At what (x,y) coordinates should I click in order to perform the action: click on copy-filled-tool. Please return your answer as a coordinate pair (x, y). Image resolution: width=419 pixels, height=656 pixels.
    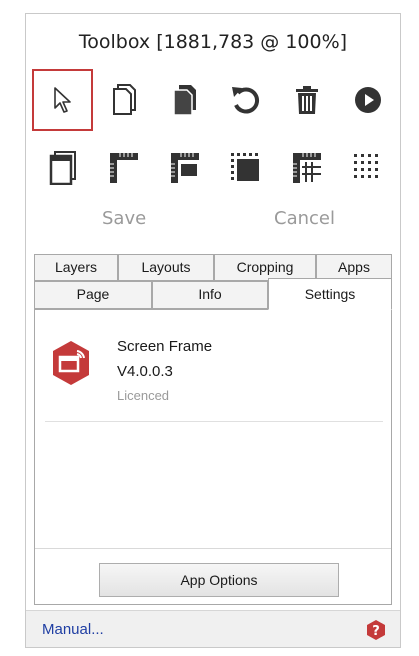
    Looking at the image, I should click on (184, 100).